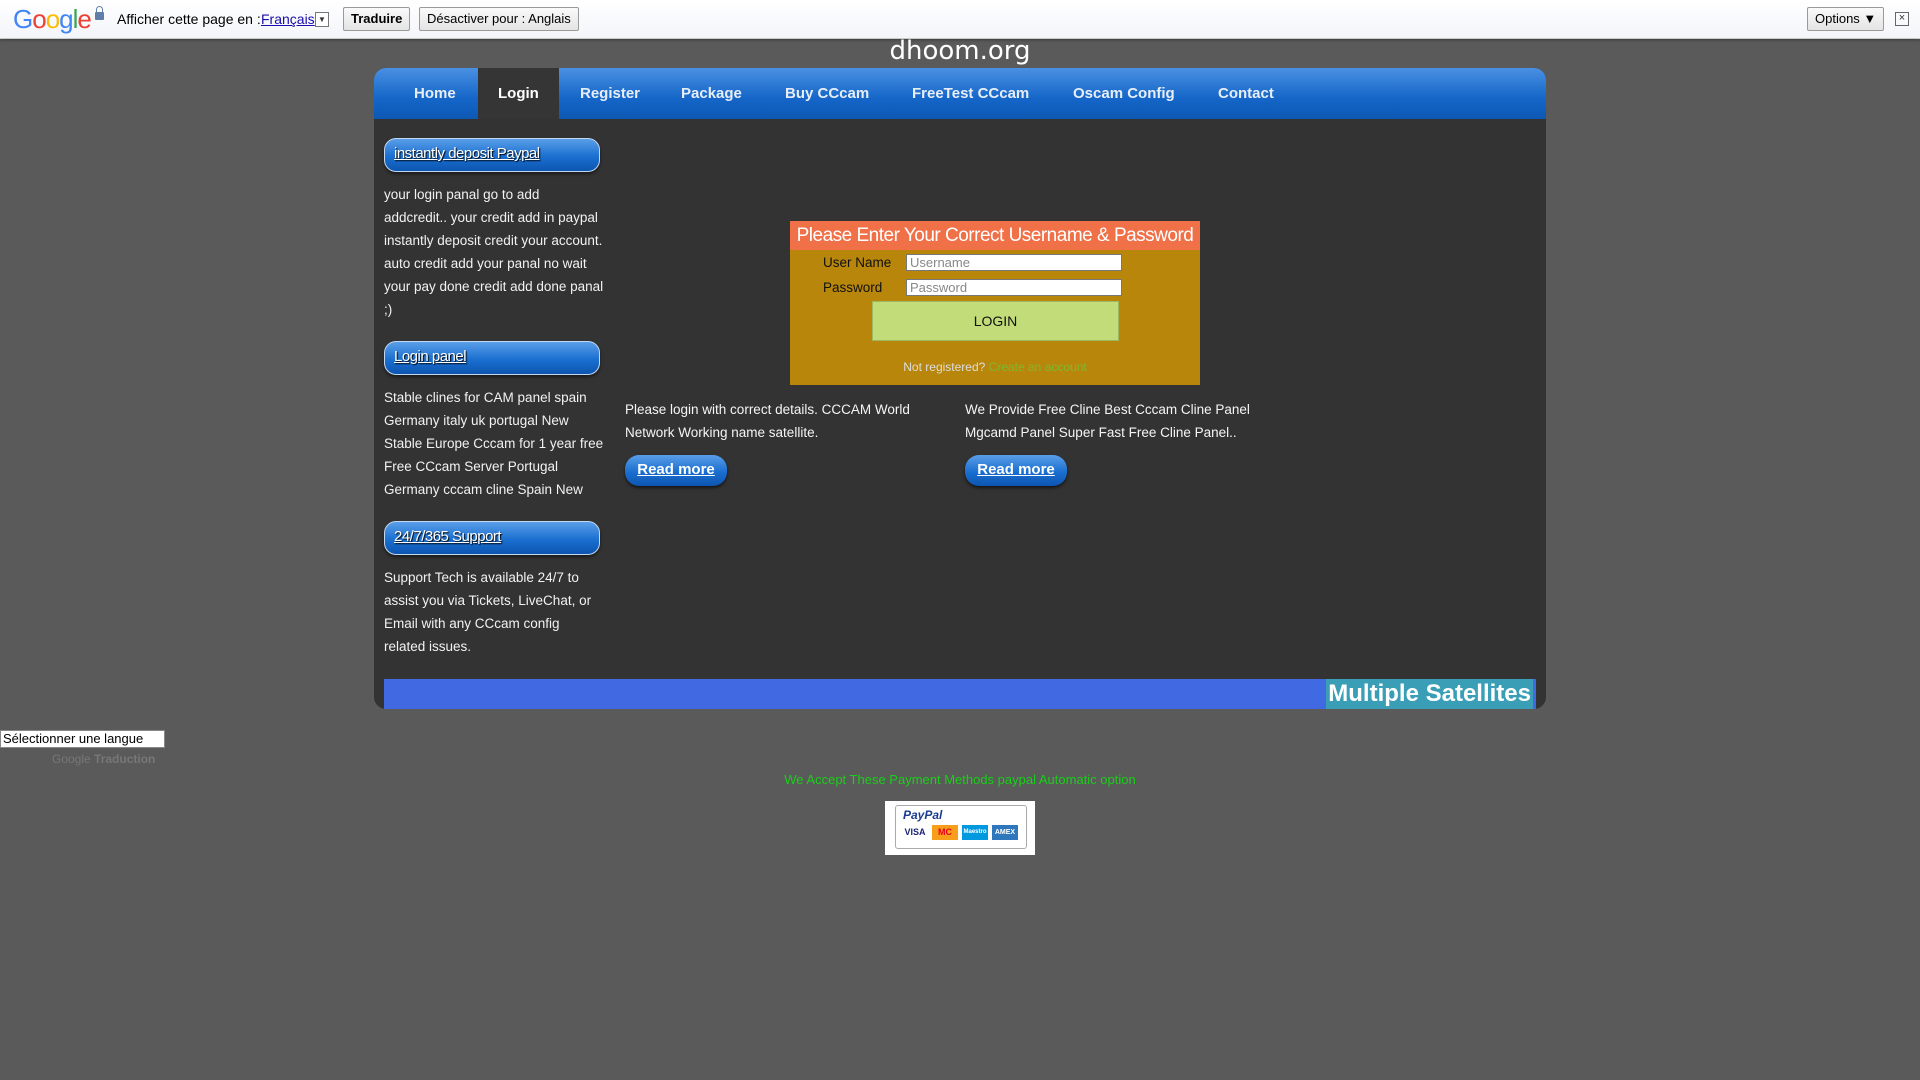 Image resolution: width=1920 pixels, height=1080 pixels. Describe the element at coordinates (1014, 262) in the screenshot. I see `username-input` at that location.